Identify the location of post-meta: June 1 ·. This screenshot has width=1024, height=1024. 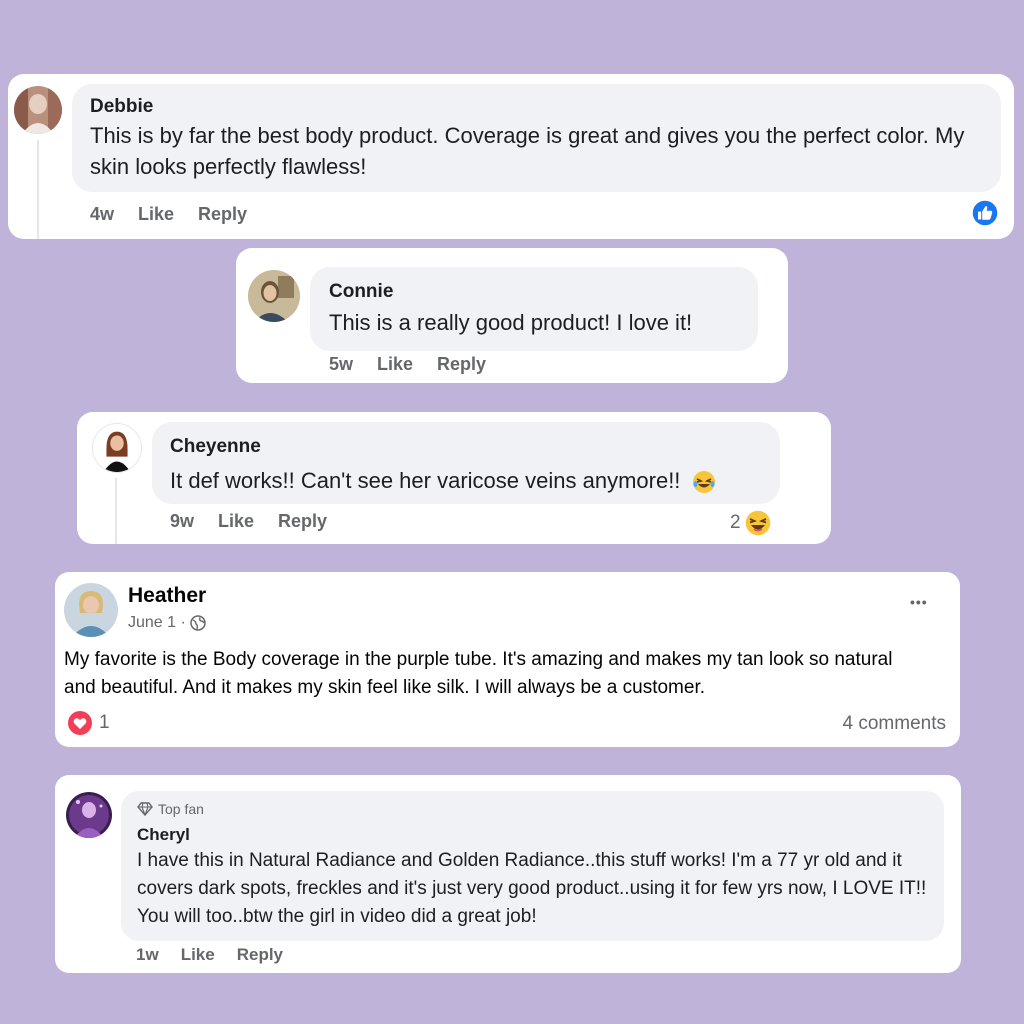
(167, 623).